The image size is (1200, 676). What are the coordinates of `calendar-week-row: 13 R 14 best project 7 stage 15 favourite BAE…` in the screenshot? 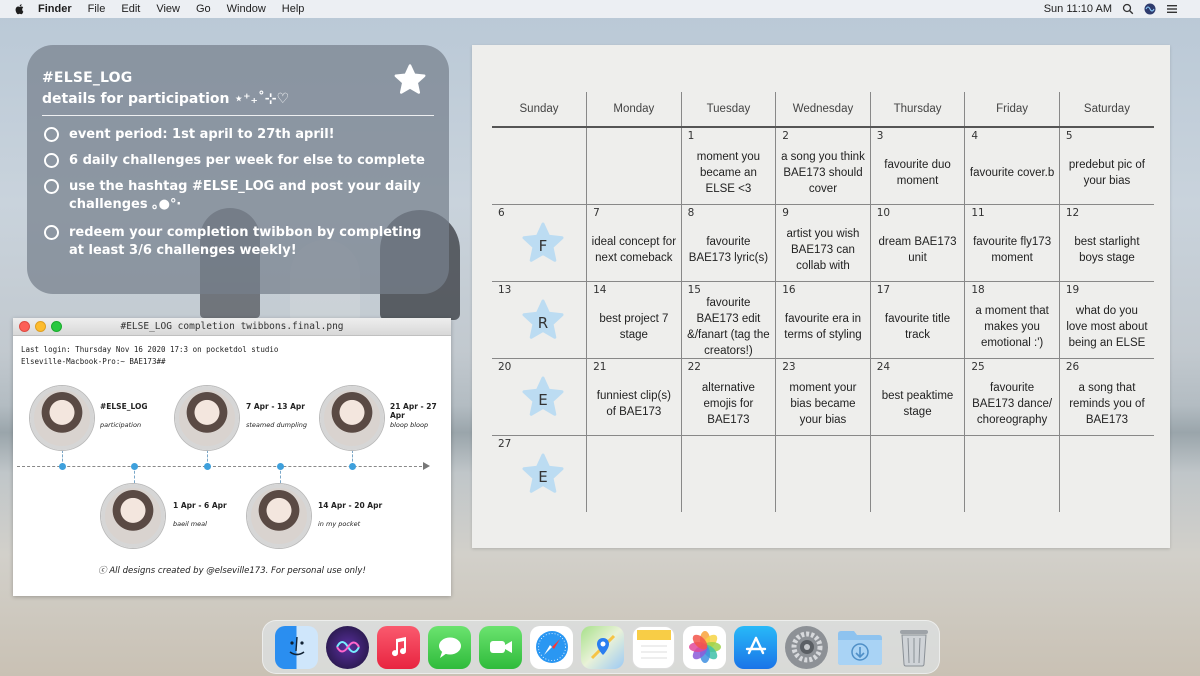 It's located at (823, 320).